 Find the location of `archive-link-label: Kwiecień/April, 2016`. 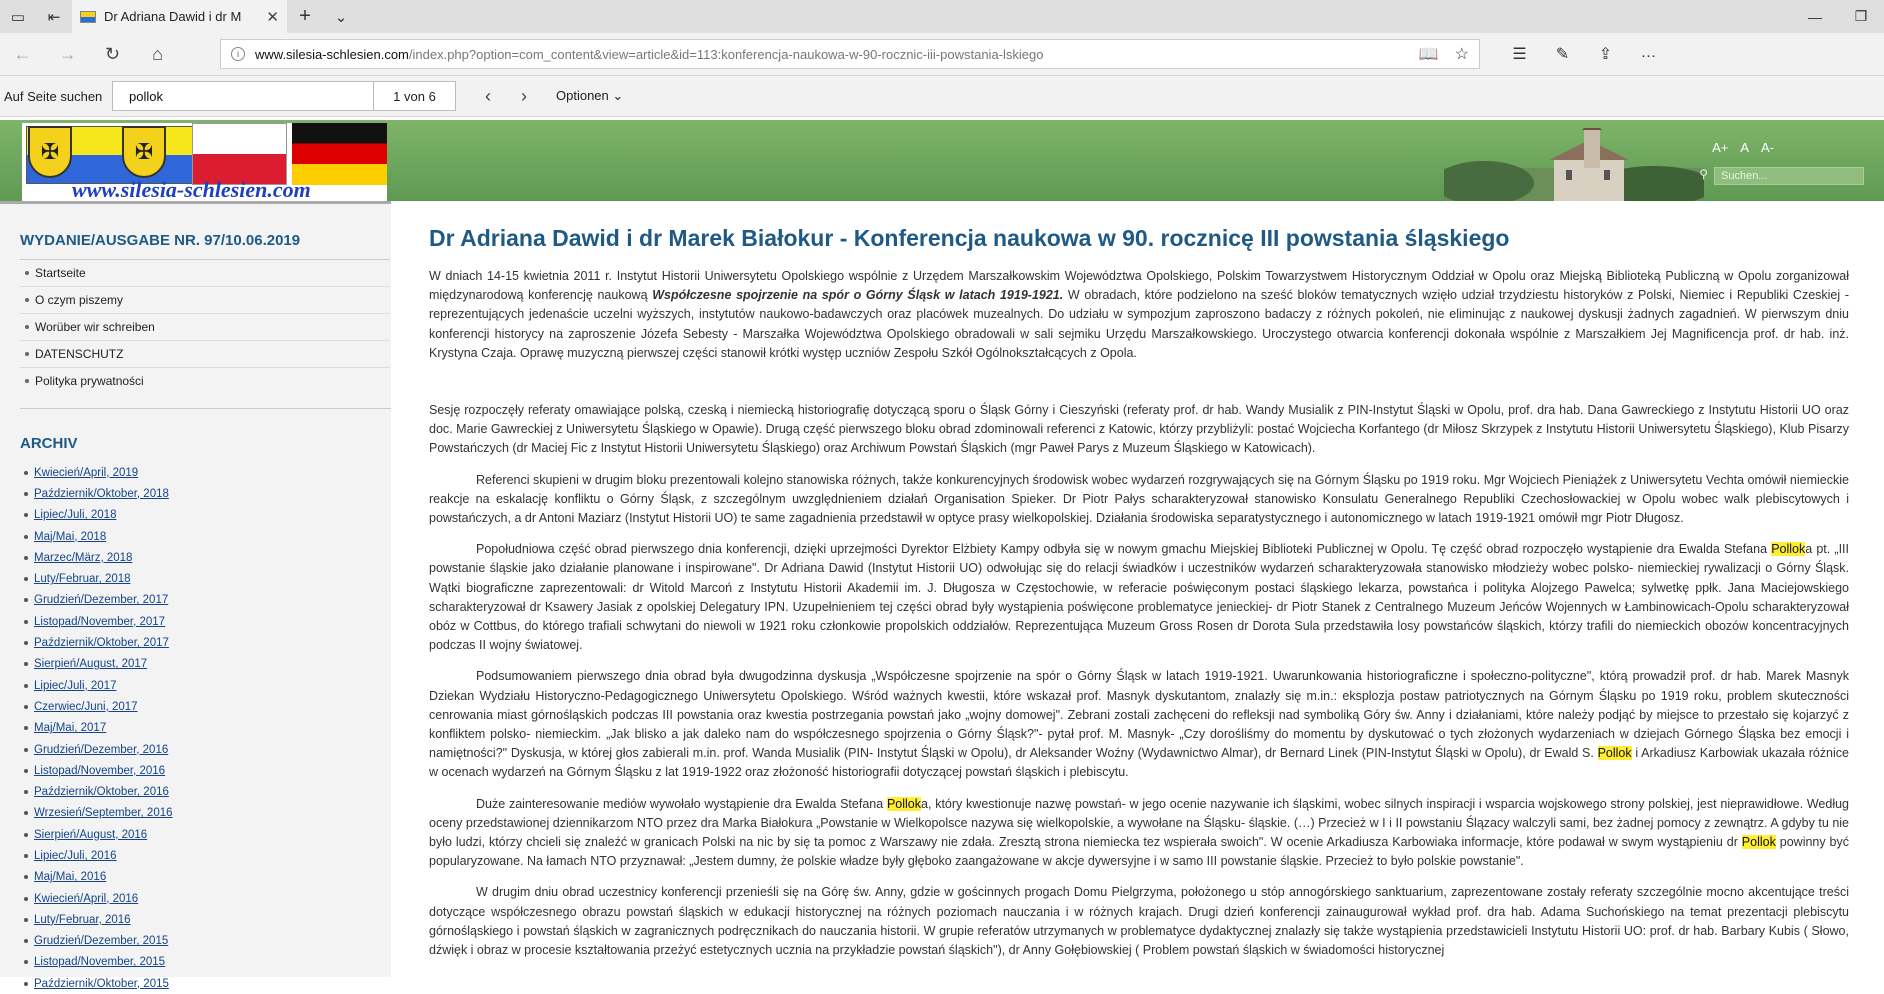

archive-link-label: Kwiecień/April, 2016 is located at coordinates (86, 898).